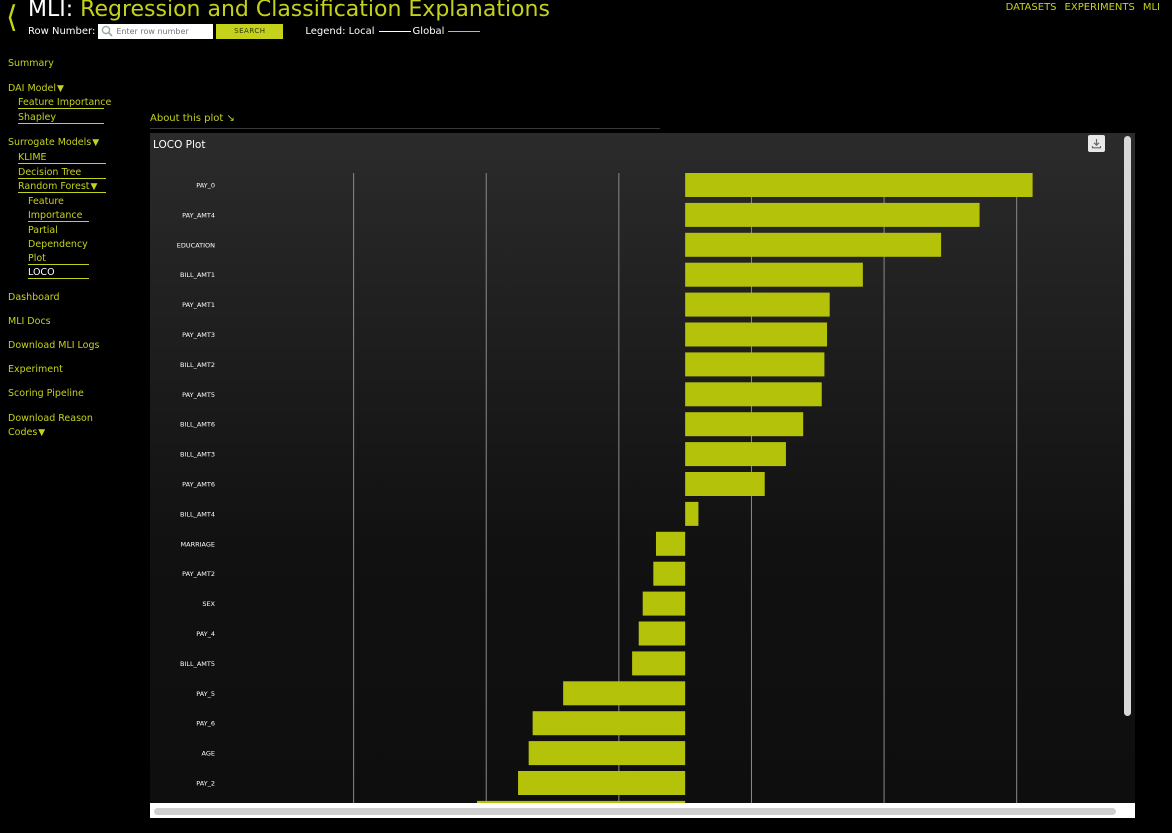  I want to click on title-prefix: MLI:, so click(51, 11).